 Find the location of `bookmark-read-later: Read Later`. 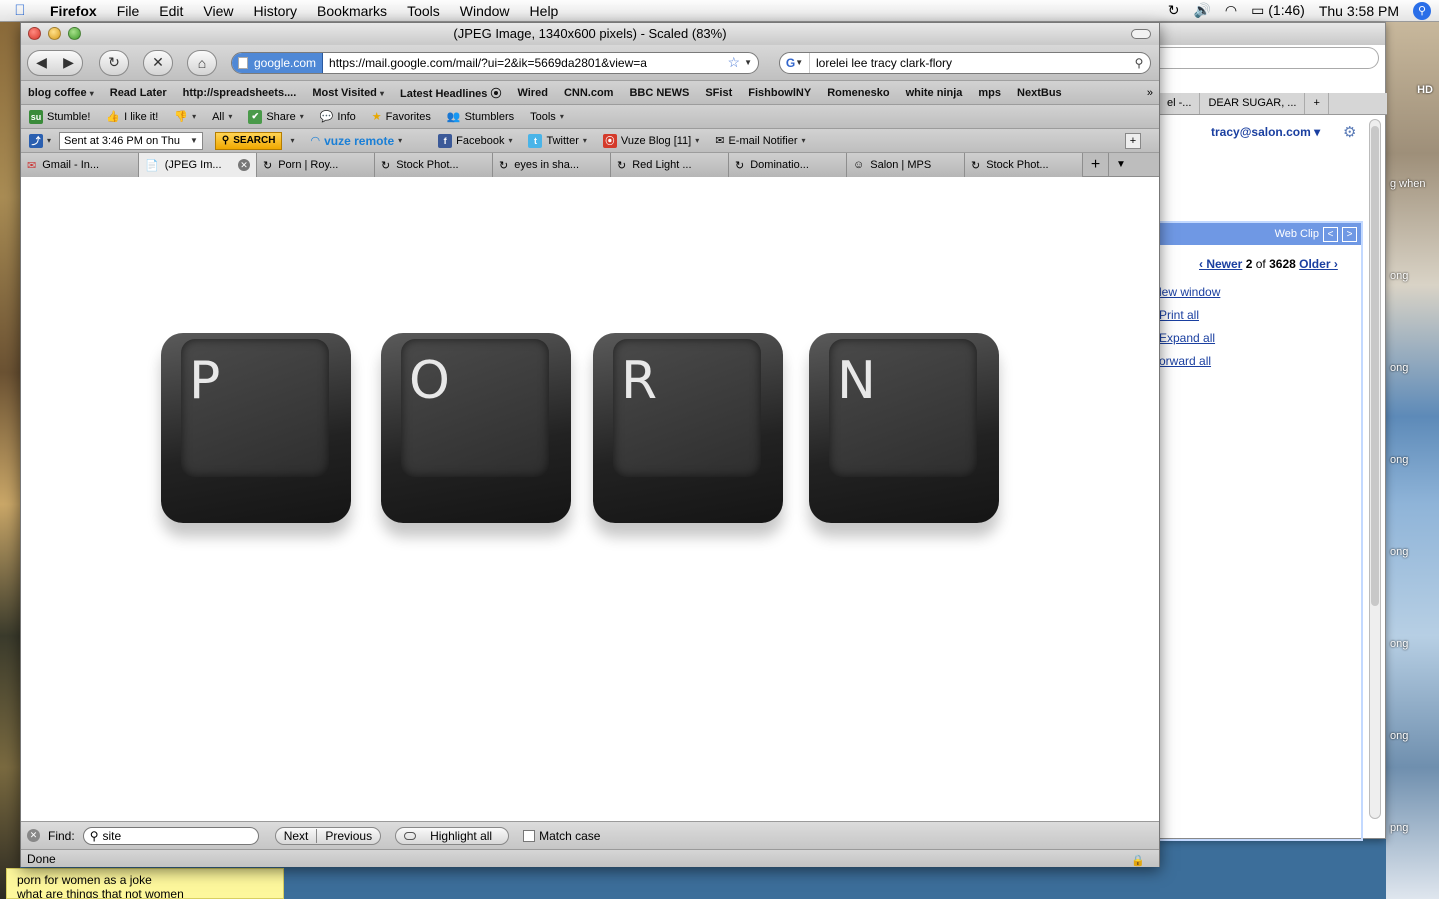

bookmark-read-later: Read Later is located at coordinates (139, 93).